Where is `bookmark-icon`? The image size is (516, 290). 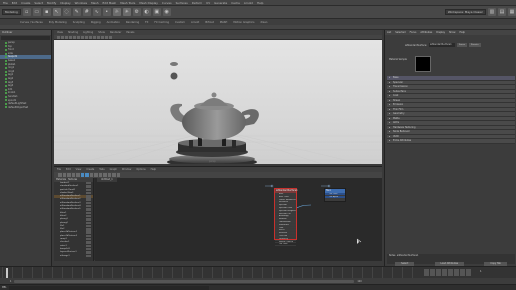 bookmark-icon is located at coordinates (62, 37).